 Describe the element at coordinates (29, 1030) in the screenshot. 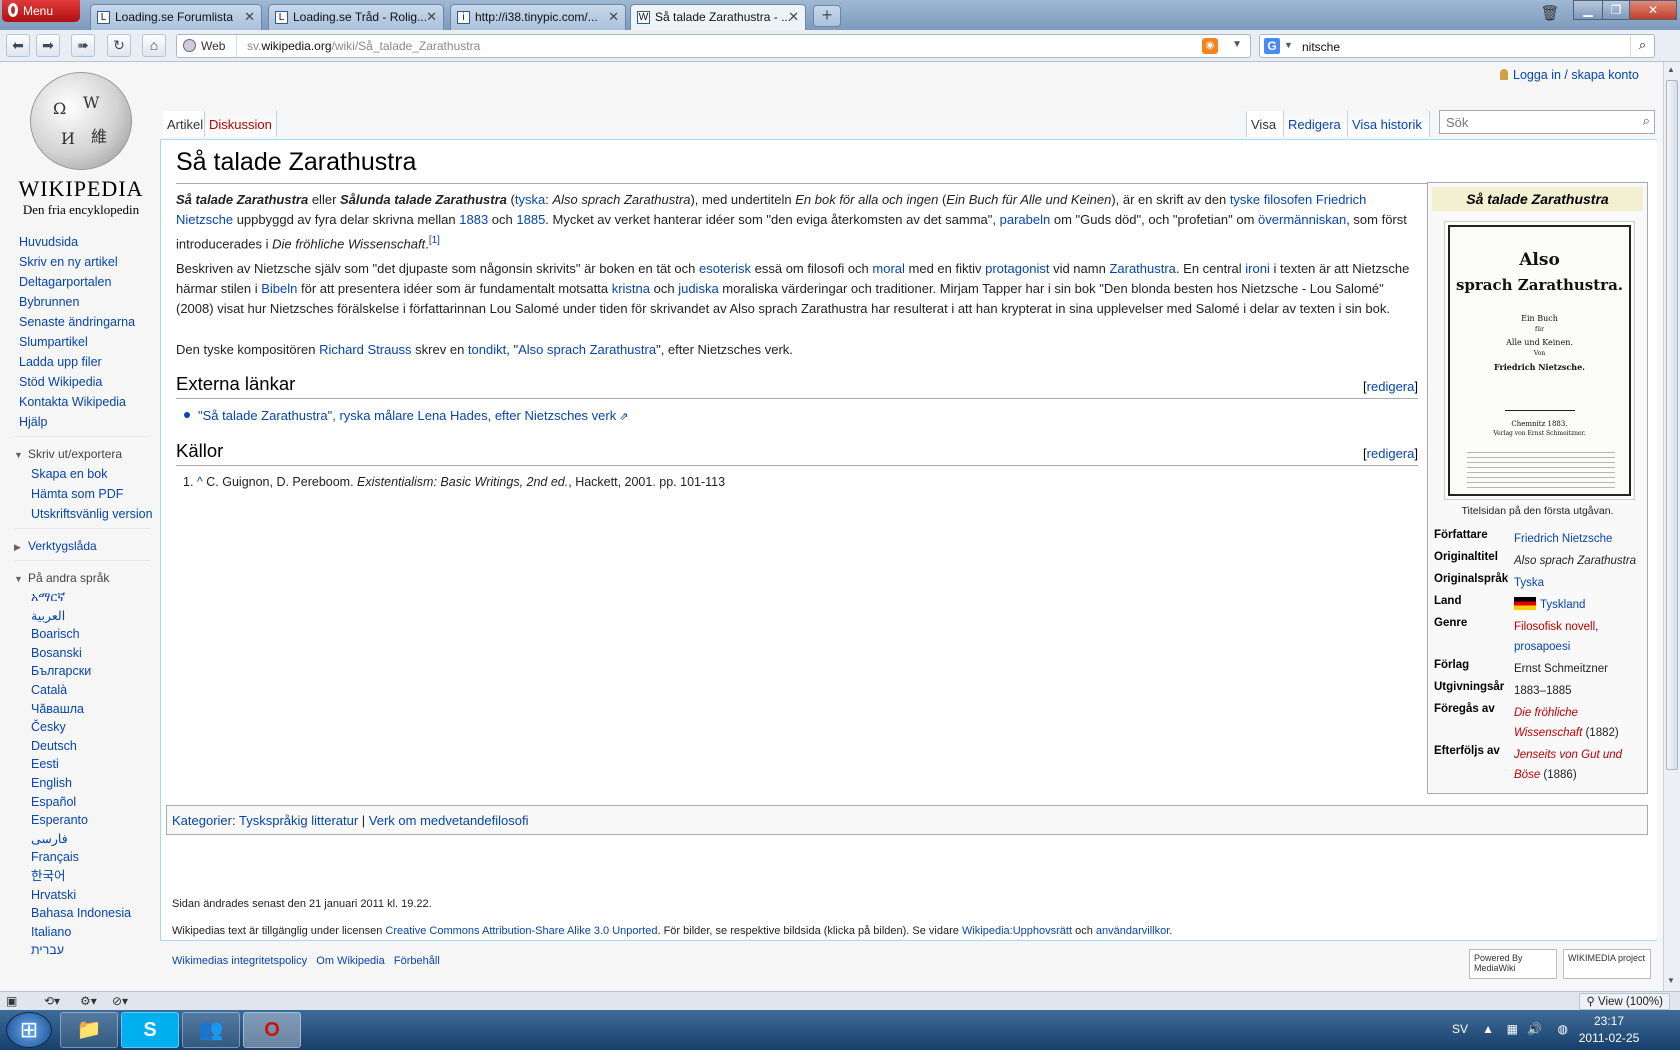

I see `start-button: ⊞` at that location.